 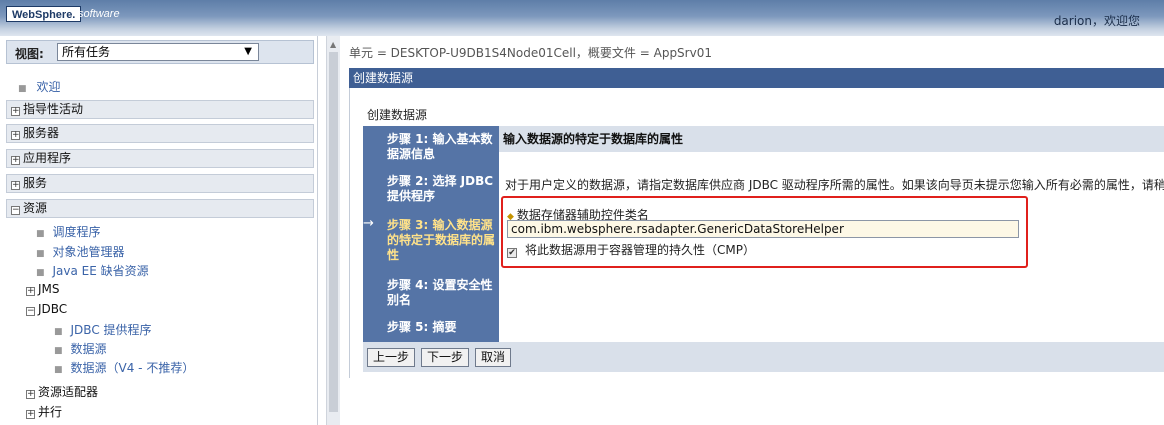 What do you see at coordinates (41, 133) in the screenshot?
I see `nav-group-label: 服务器` at bounding box center [41, 133].